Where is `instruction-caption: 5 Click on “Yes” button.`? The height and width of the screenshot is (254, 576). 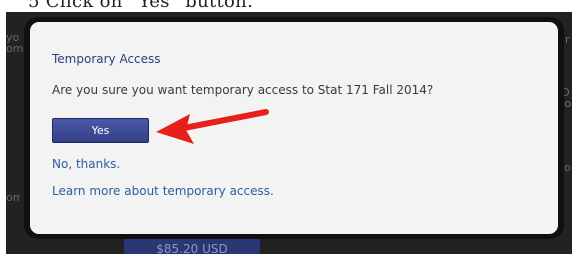 instruction-caption: 5 Click on “Yes” button. is located at coordinates (141, 6).